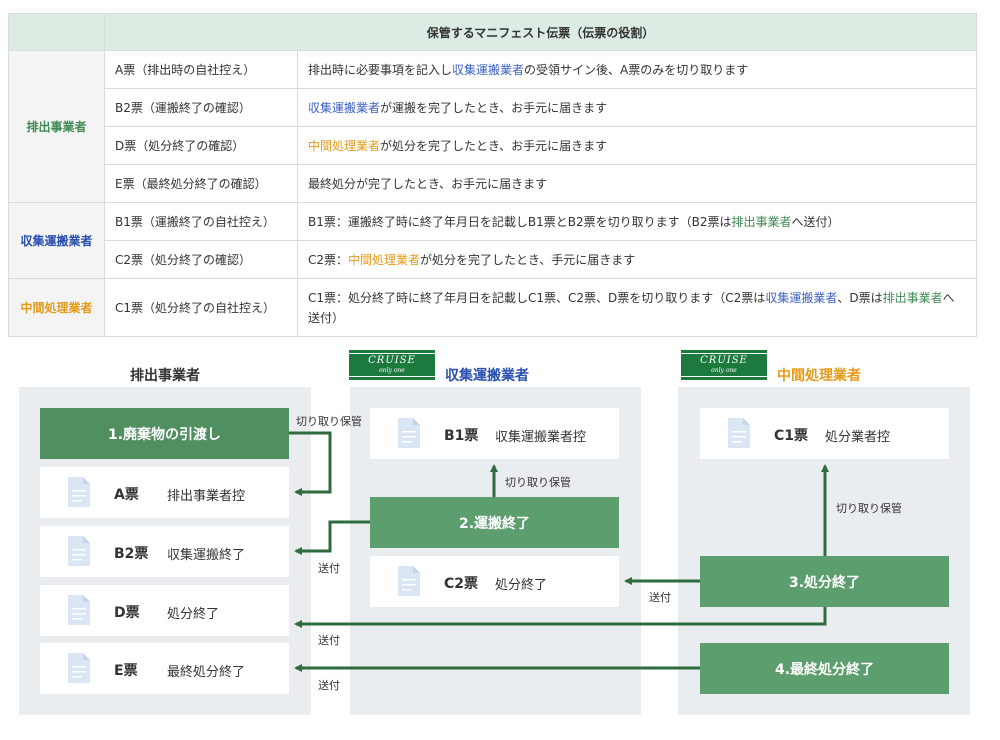  I want to click on note-cut-keep-2: 切り取り保管, so click(538, 482).